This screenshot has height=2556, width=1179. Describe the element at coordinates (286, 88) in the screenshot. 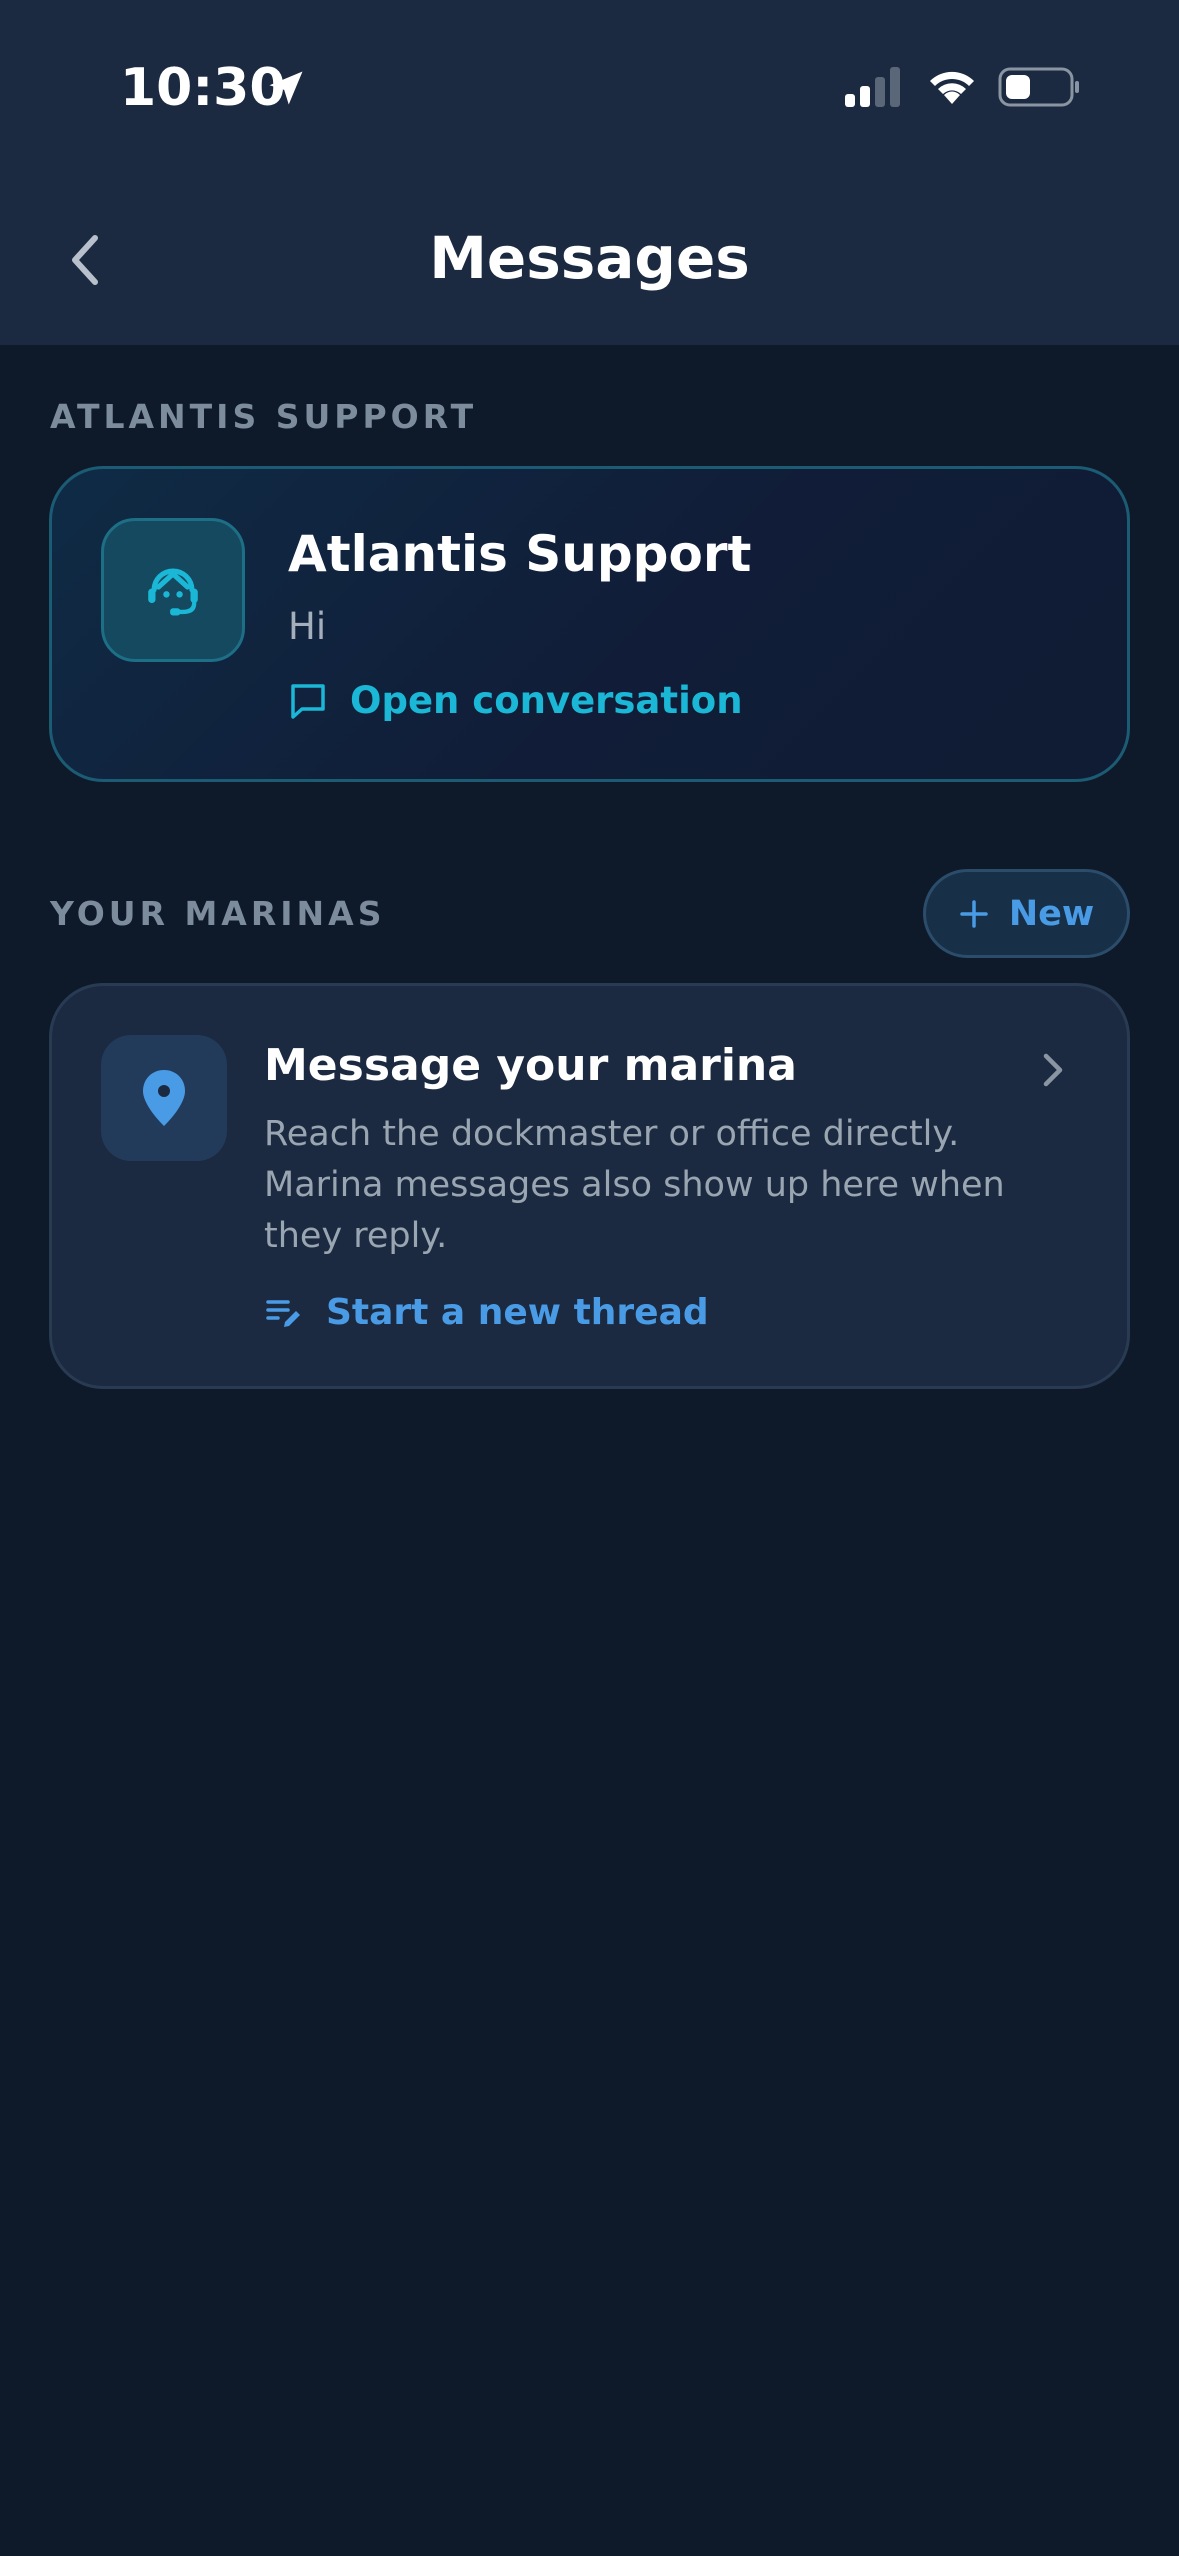

I see `location-arrow-icon` at that location.